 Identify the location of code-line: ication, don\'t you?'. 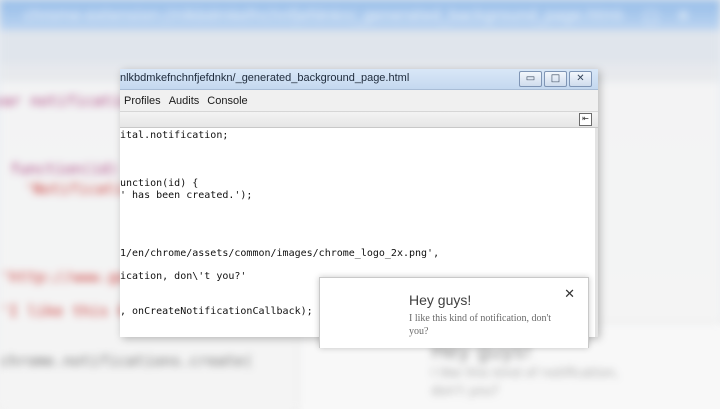
(183, 276).